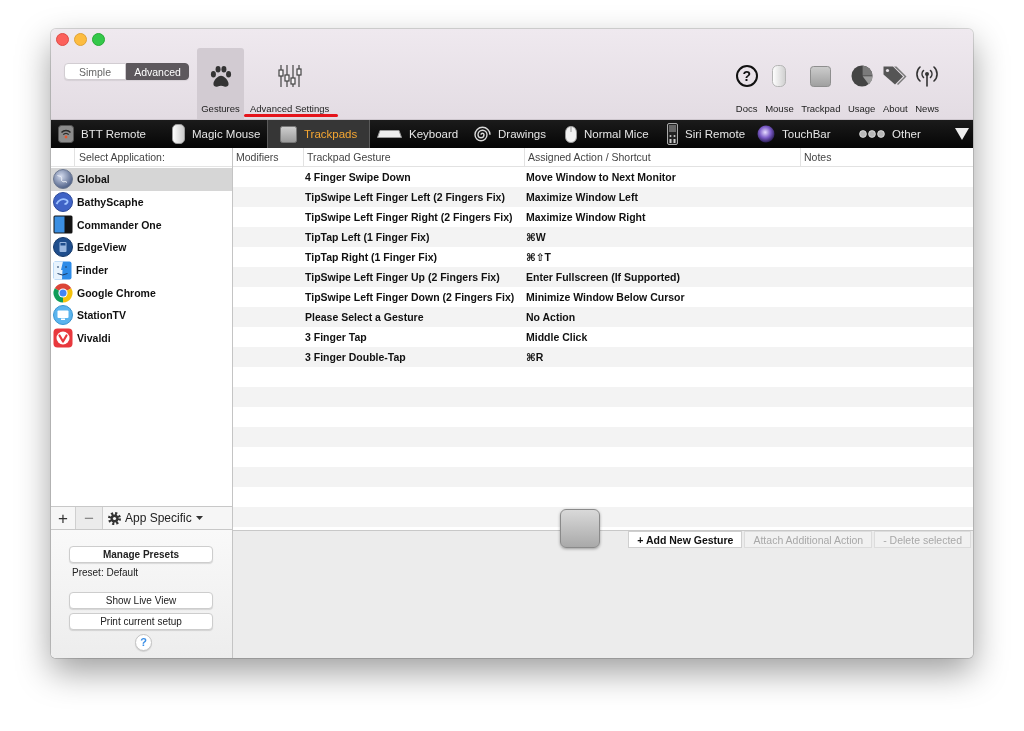  Describe the element at coordinates (801, 134) in the screenshot. I see `device-tab: TouchBar` at that location.